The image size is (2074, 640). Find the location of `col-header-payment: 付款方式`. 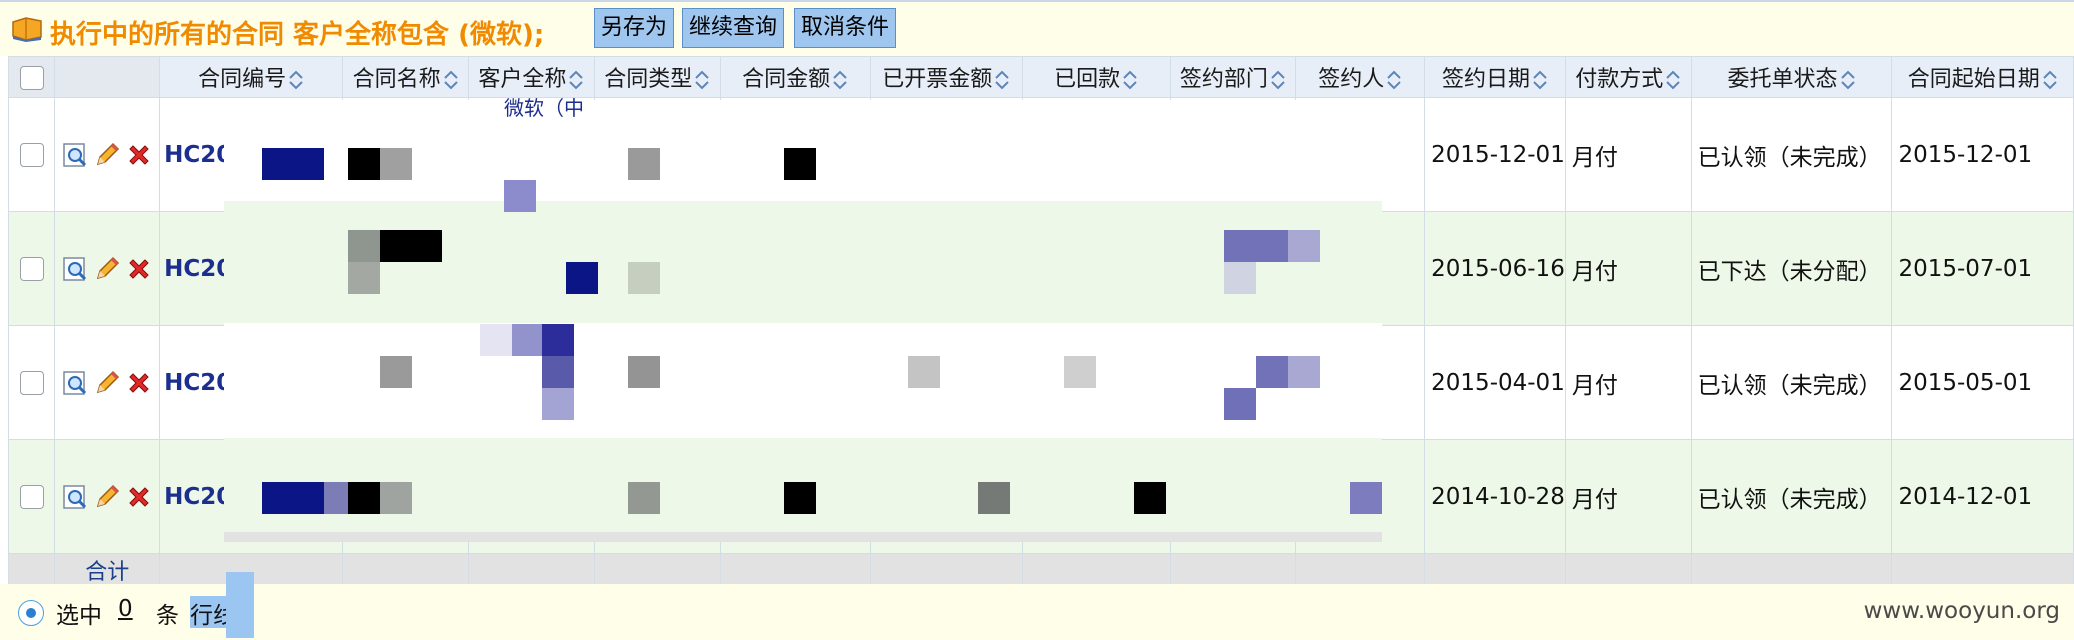

col-header-payment: 付款方式 is located at coordinates (1628, 77).